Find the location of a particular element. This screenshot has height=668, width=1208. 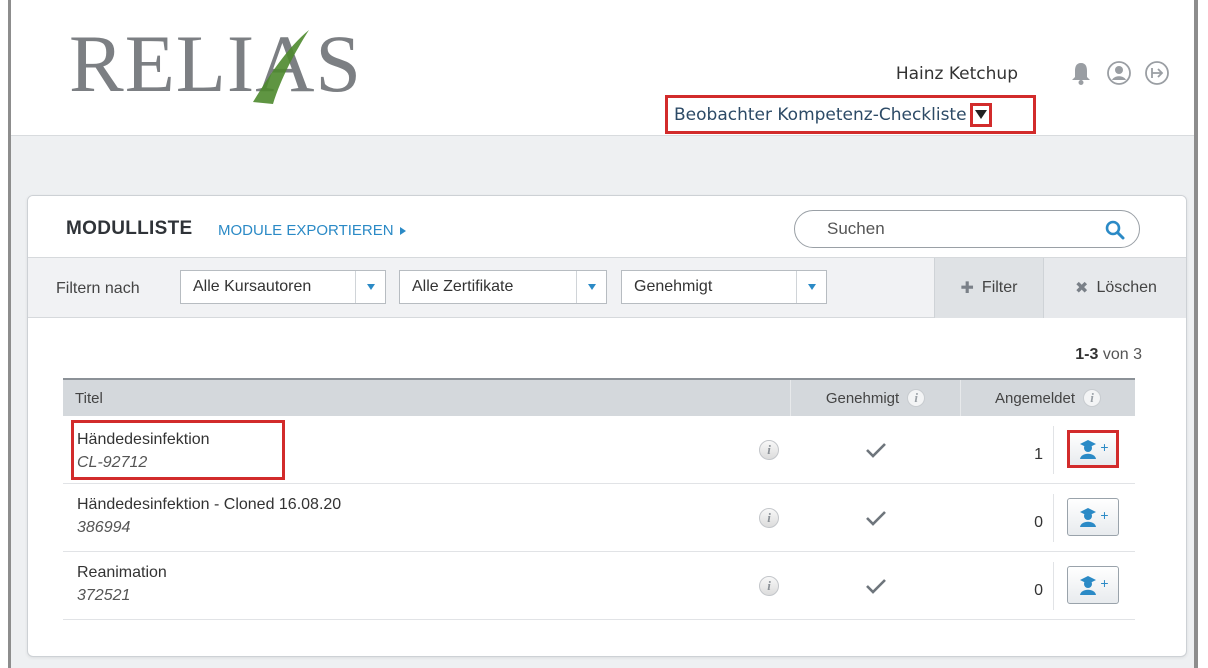

relias-logo: RELIAS is located at coordinates (216, 63).